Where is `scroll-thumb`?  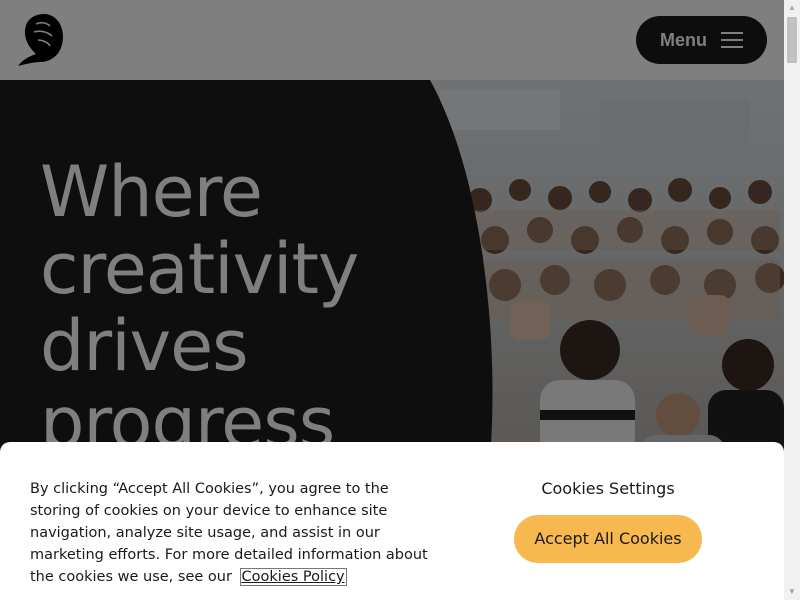
scroll-thumb is located at coordinates (792, 40).